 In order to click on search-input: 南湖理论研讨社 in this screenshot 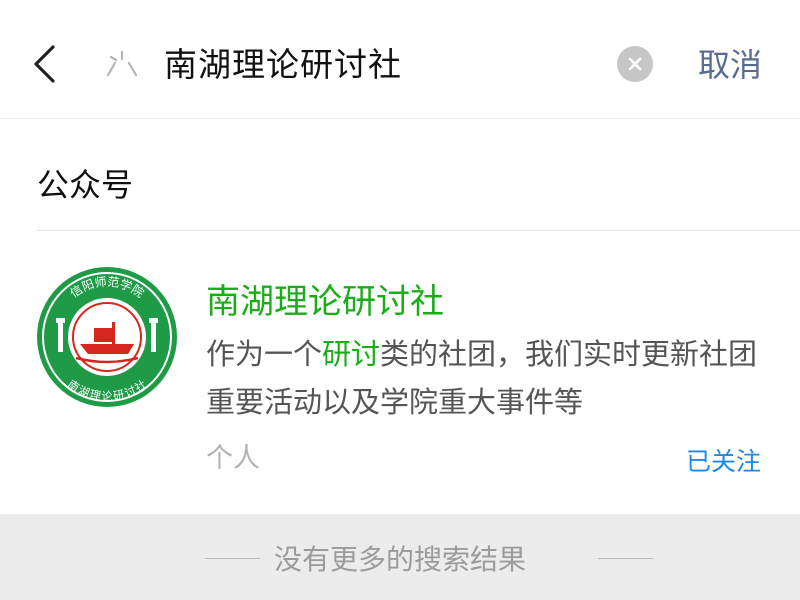, I will do `click(283, 62)`.